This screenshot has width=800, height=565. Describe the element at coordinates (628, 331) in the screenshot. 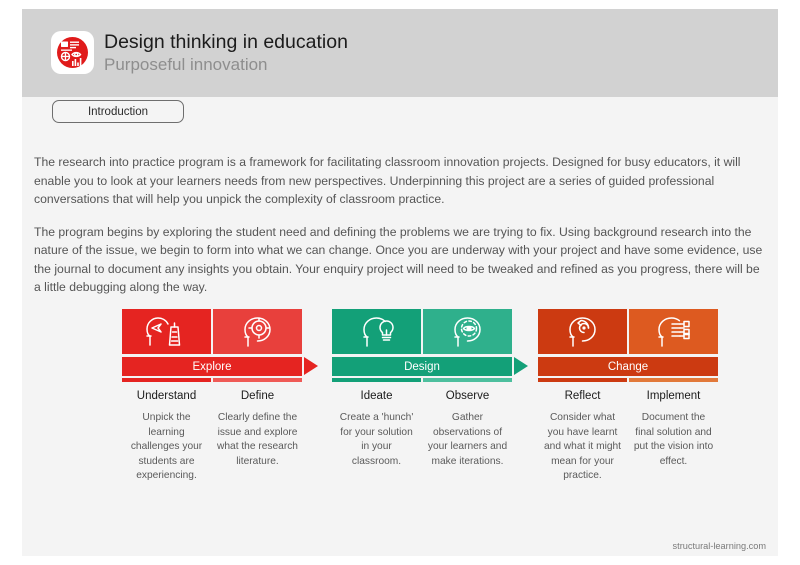

I see `stage-change-icons` at that location.